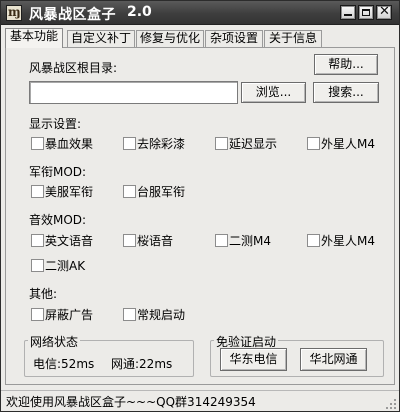 This screenshot has height=412, width=400. I want to click on root-dir-input, so click(133, 92).